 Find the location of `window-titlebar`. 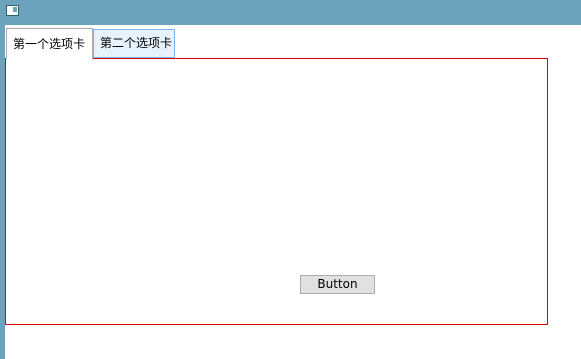

window-titlebar is located at coordinates (290, 12).